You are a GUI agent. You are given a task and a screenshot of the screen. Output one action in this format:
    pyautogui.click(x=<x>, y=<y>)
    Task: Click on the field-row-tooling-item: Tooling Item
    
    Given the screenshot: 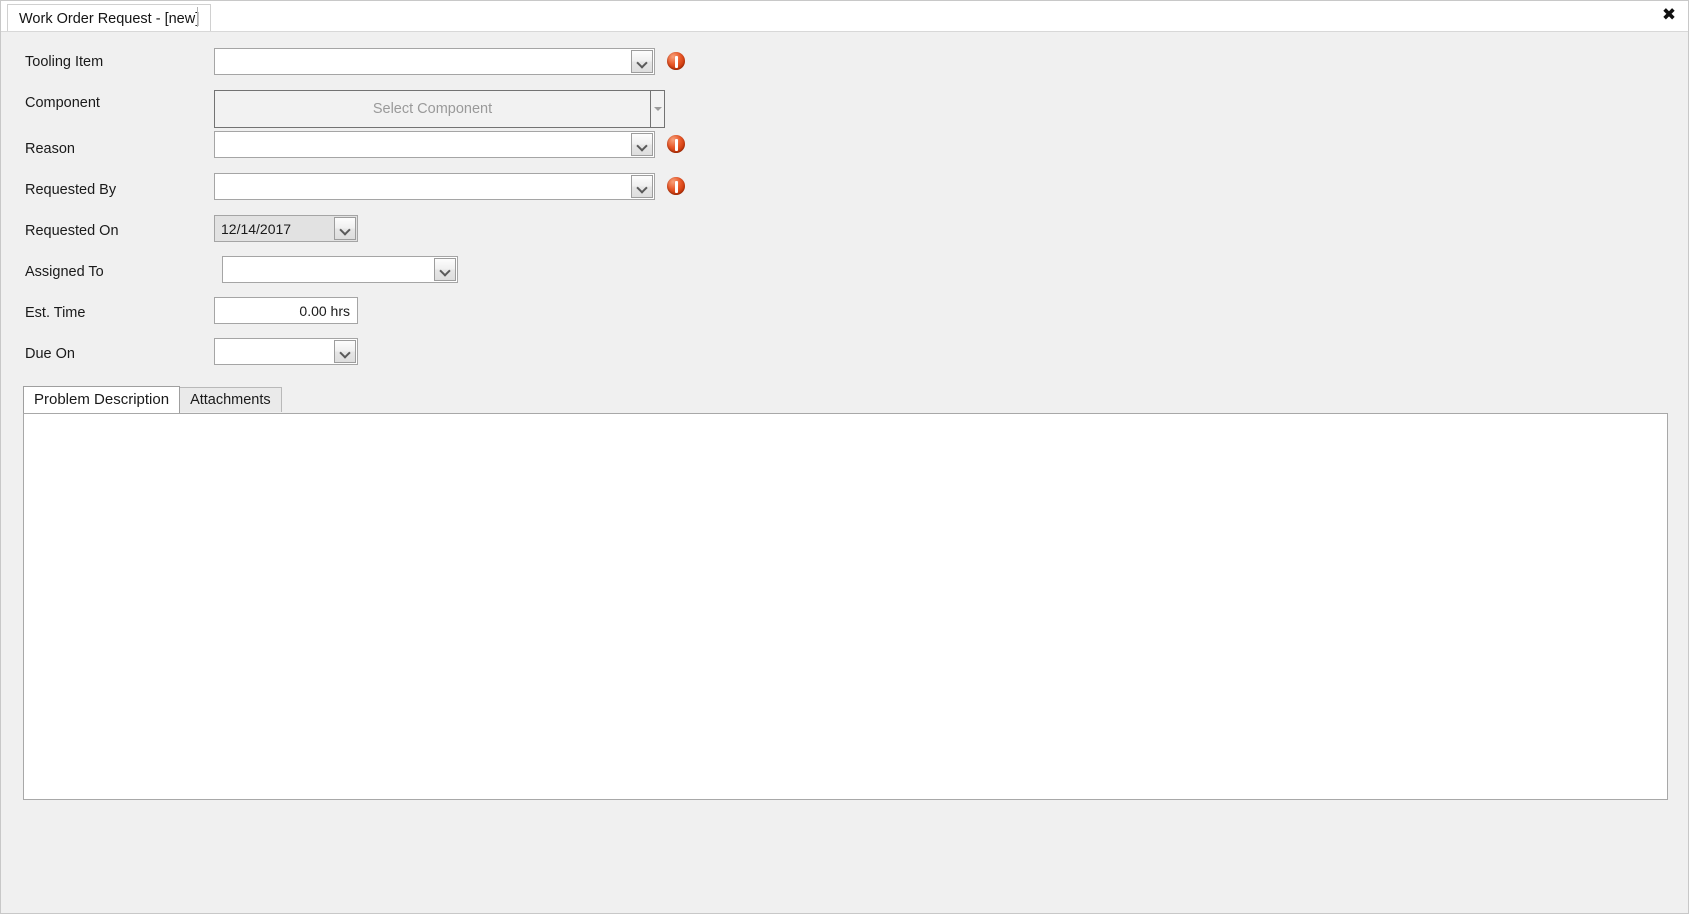 What is the action you would take?
    pyautogui.click(x=381, y=62)
    